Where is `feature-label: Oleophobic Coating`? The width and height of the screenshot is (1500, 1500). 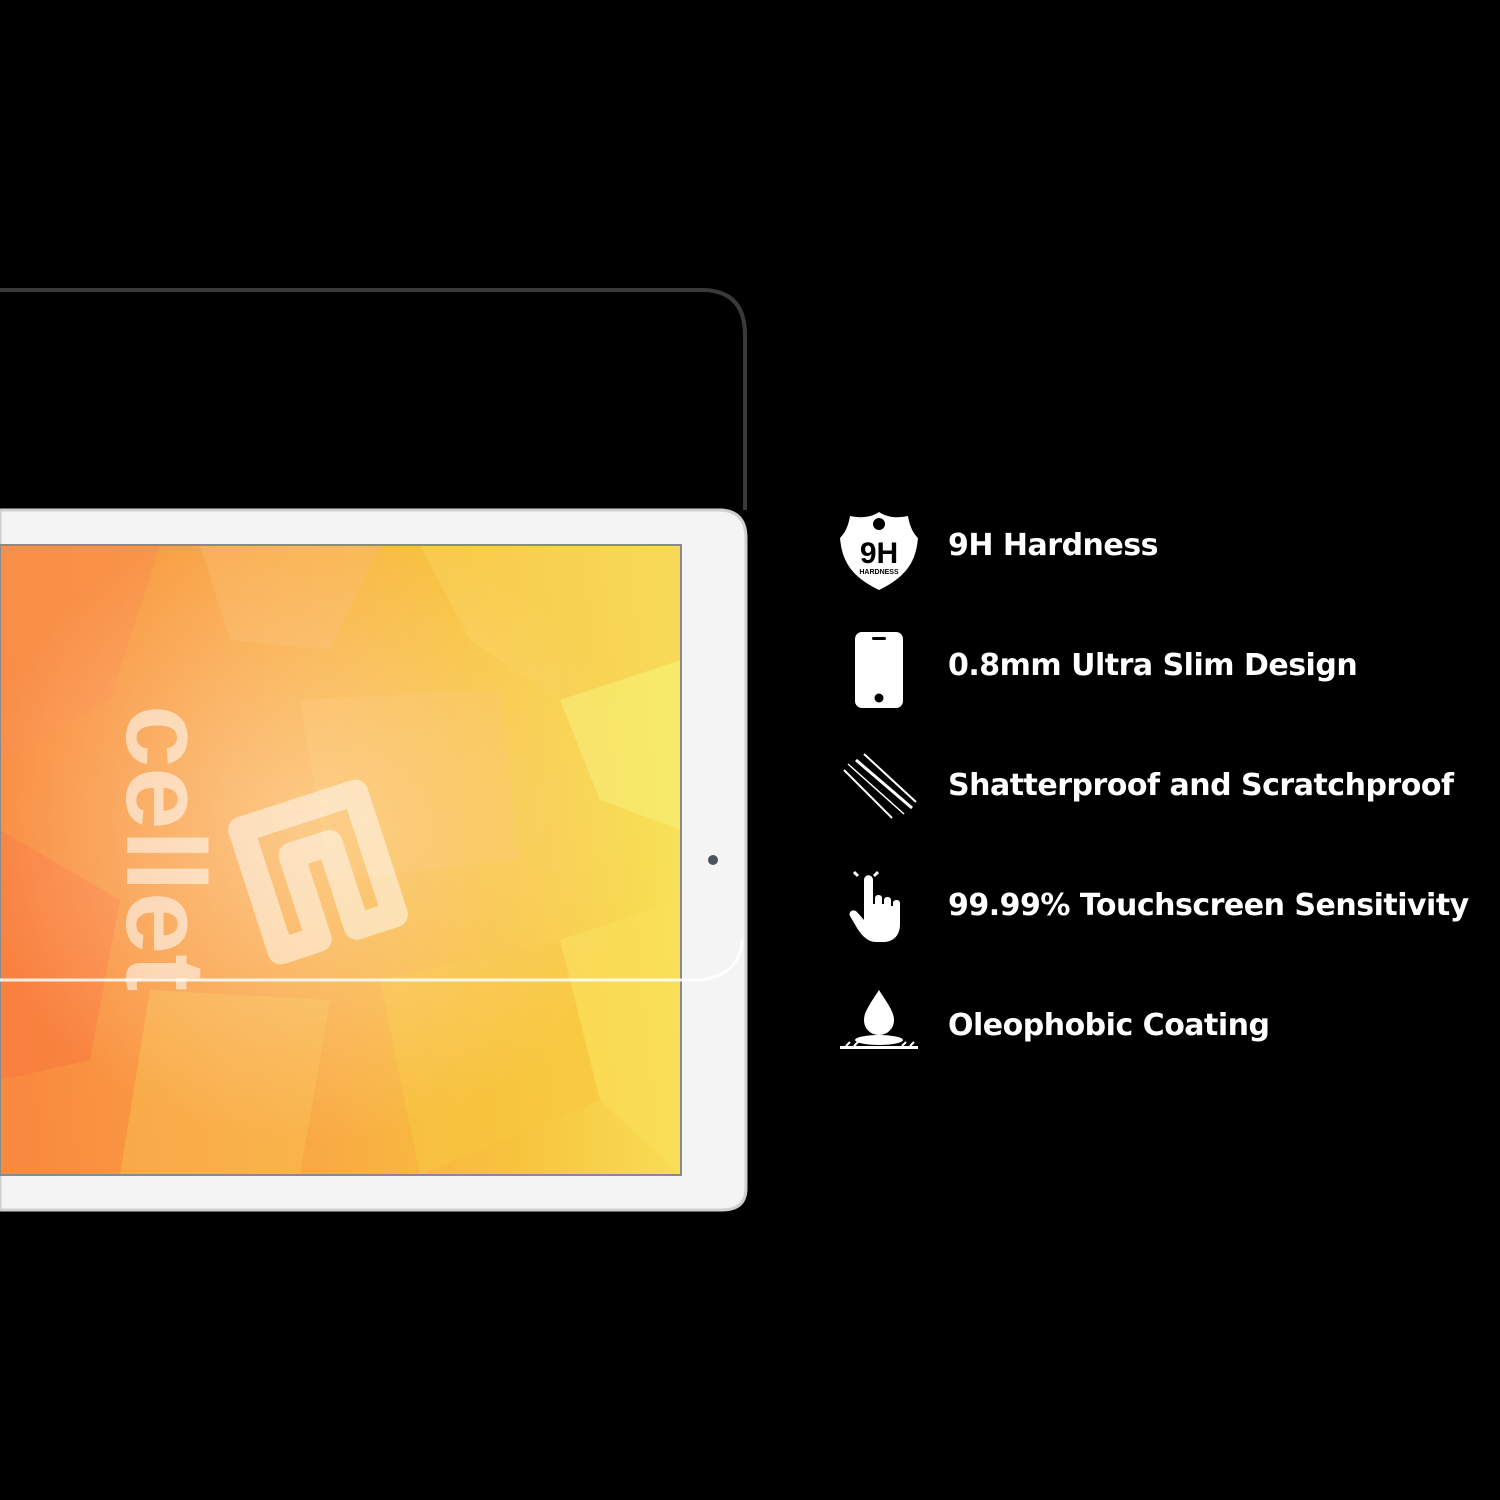
feature-label: Oleophobic Coating is located at coordinates (1109, 1025).